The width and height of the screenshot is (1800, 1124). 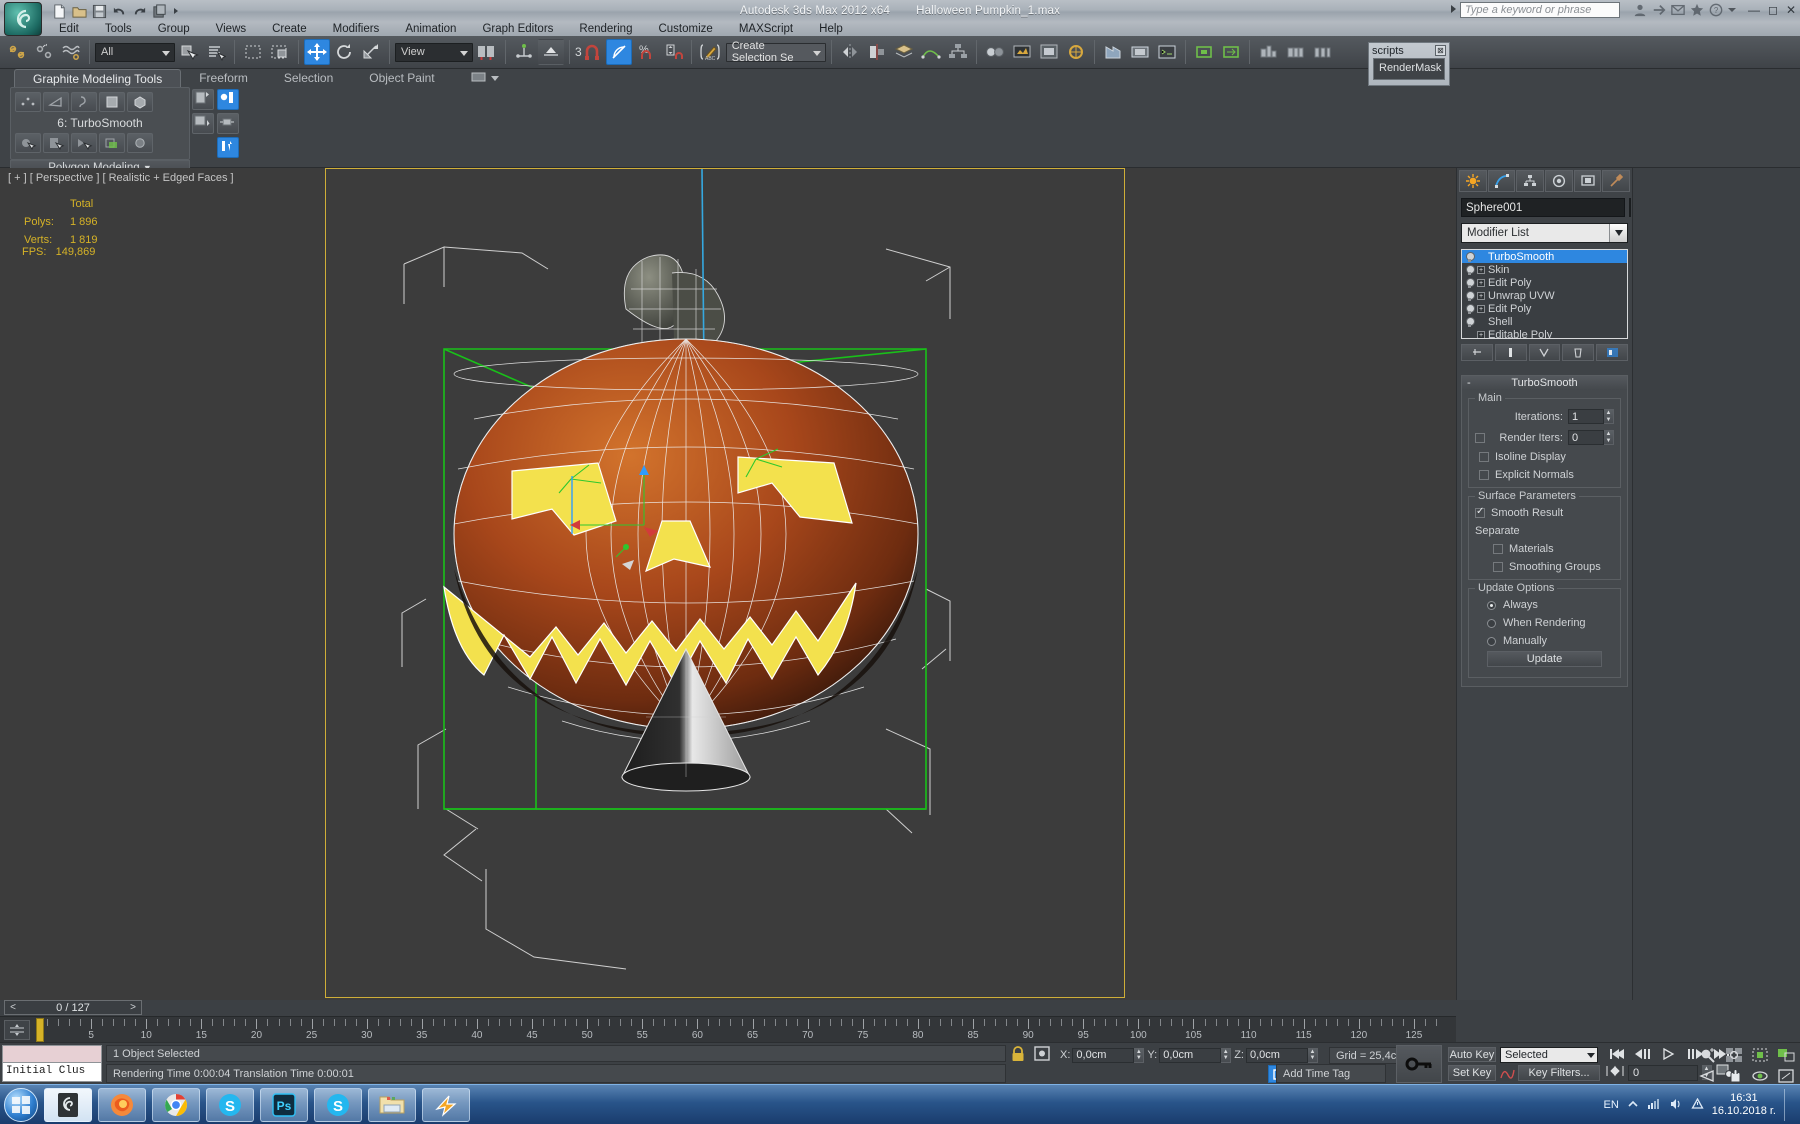 What do you see at coordinates (1331, 1073) in the screenshot?
I see `add-time-tag-button: Add Time Tag` at bounding box center [1331, 1073].